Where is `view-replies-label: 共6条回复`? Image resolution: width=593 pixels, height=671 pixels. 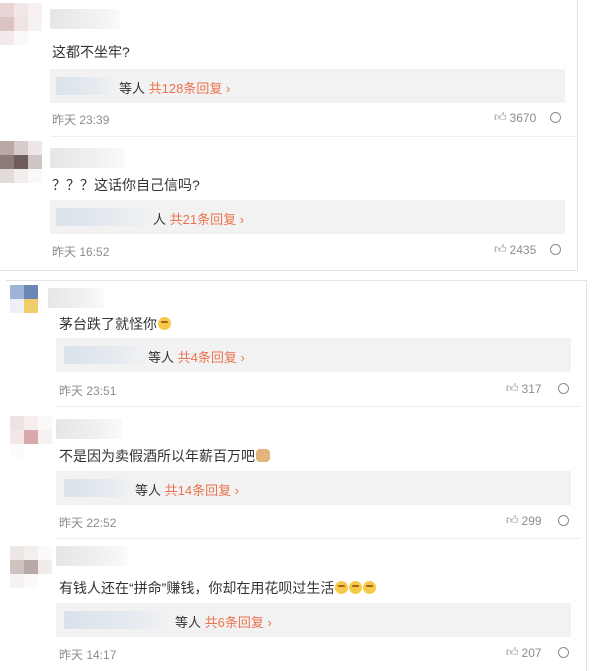 view-replies-label: 共6条回复 is located at coordinates (234, 622).